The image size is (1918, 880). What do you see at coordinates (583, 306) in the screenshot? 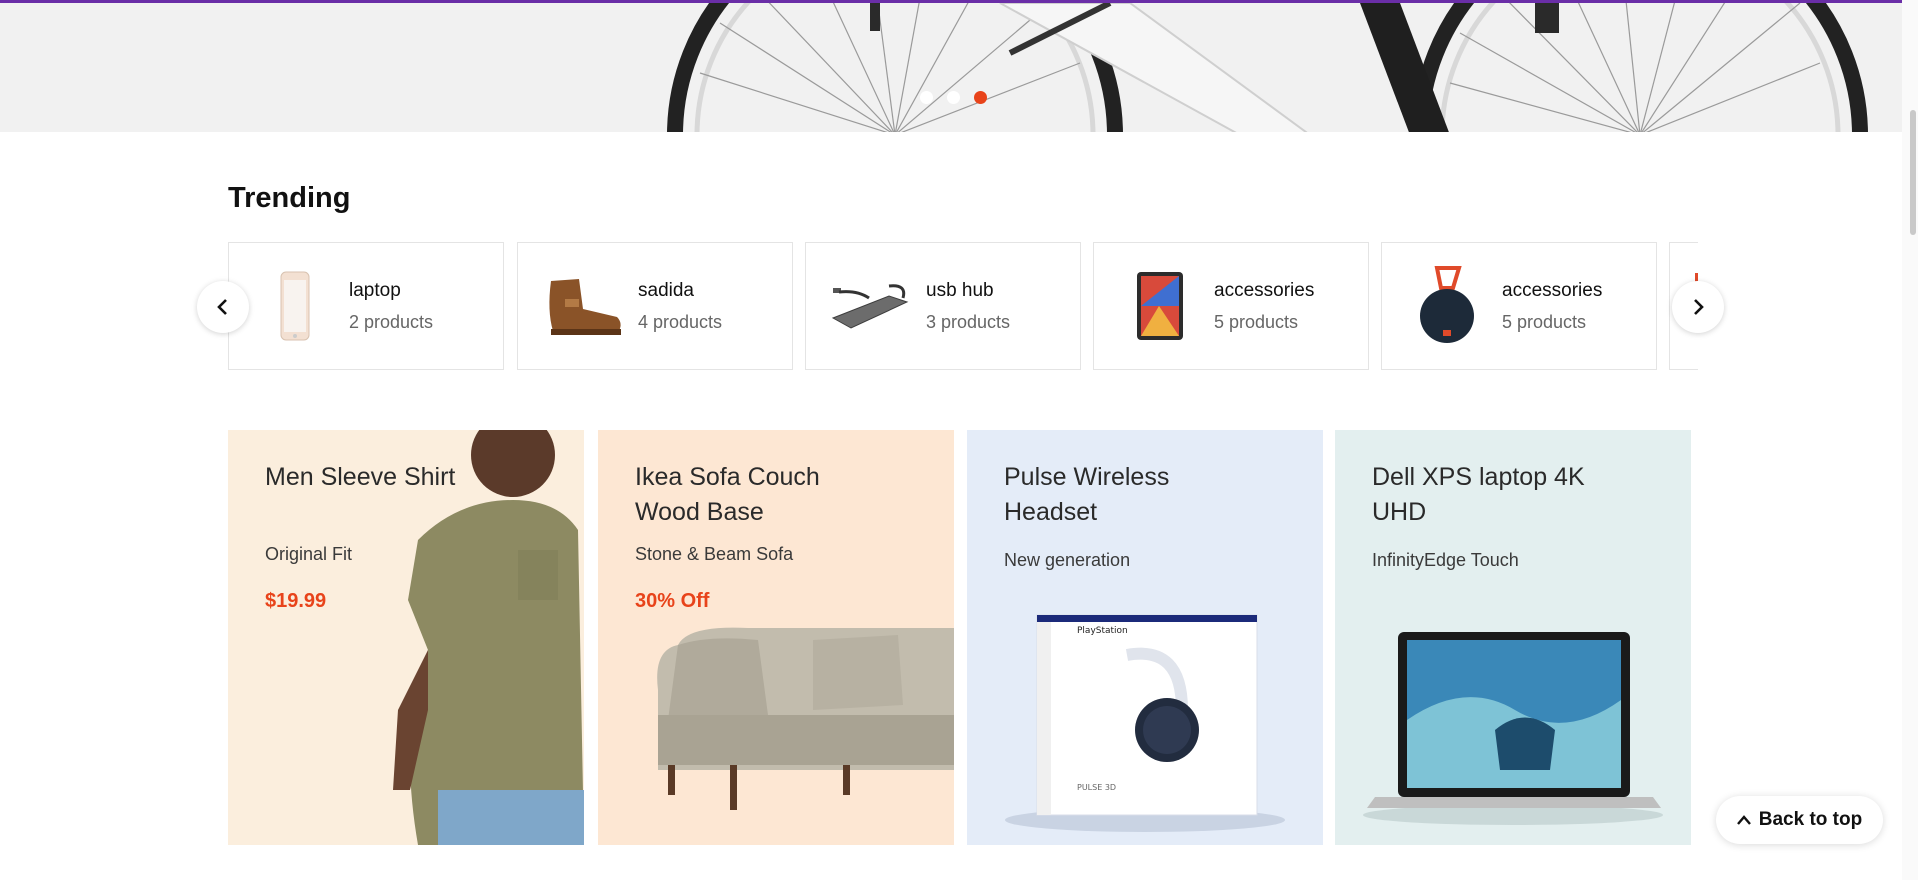
I see `boot-thumbnail` at bounding box center [583, 306].